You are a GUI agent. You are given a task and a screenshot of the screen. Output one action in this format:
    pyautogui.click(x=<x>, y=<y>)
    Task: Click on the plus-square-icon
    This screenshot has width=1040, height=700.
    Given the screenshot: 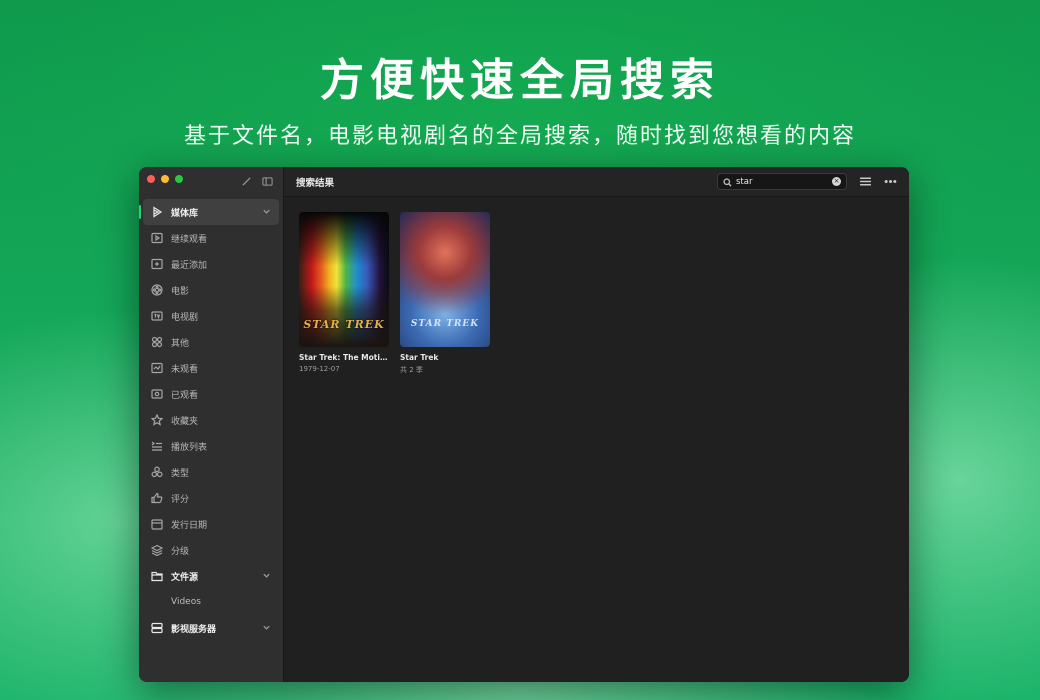 What is the action you would take?
    pyautogui.click(x=157, y=264)
    